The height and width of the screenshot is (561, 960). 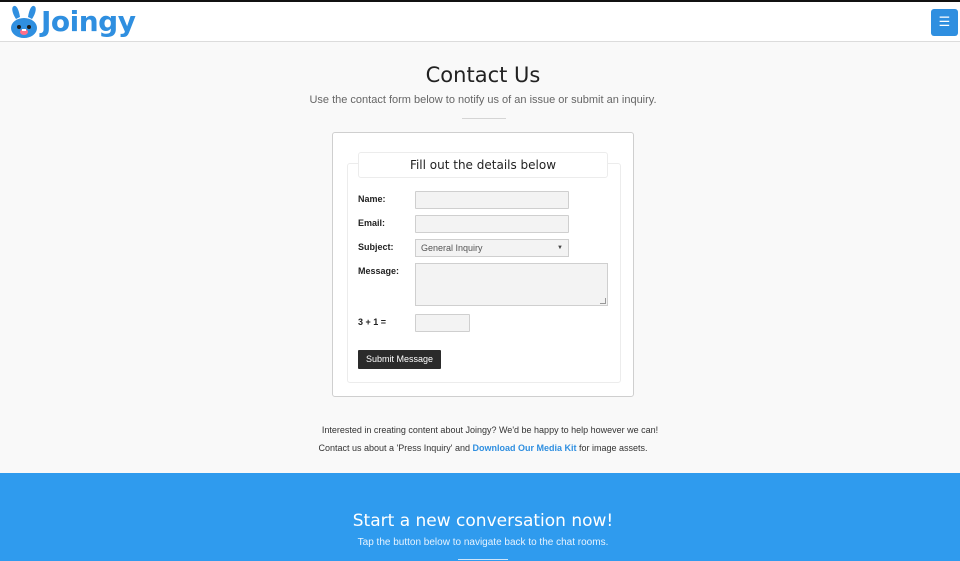 I want to click on bunny-logo-icon, so click(x=24, y=21).